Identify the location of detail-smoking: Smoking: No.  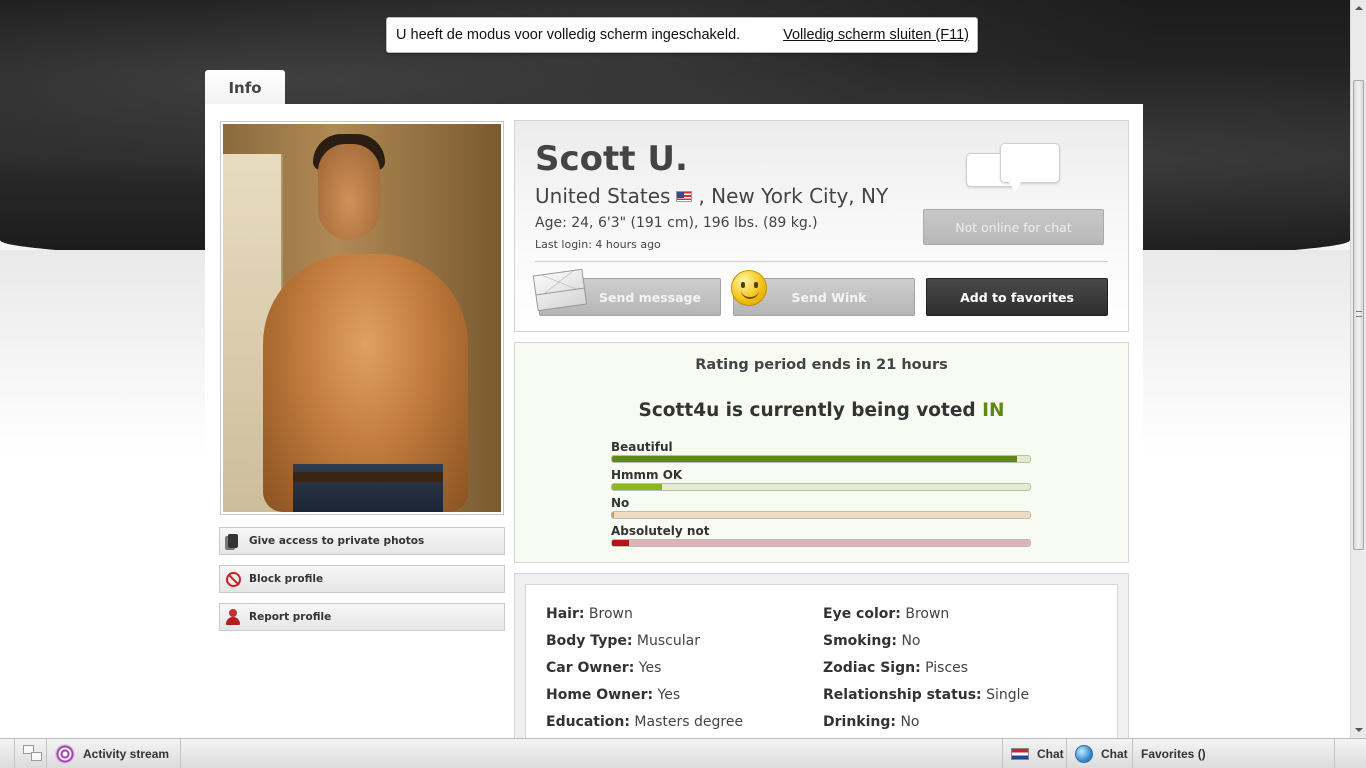
(872, 641).